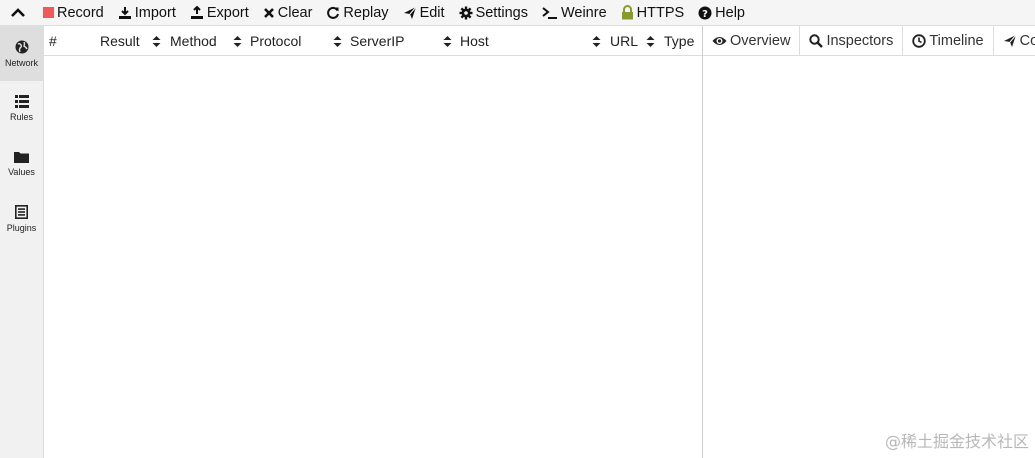 The height and width of the screenshot is (458, 1035). I want to click on detail-tabs: Overview Inspectors Timeline Composer, so click(869, 41).